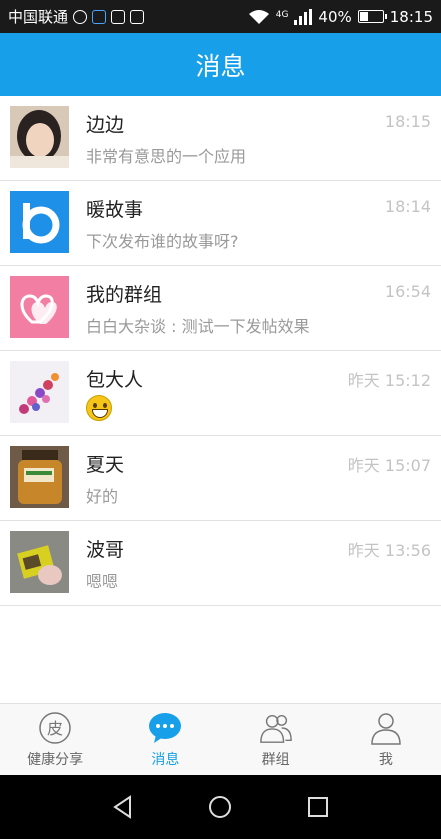 The height and width of the screenshot is (839, 441). Describe the element at coordinates (220, 308) in the screenshot. I see `conversation-item: 我的群组 白白大杂谈 : 测试一下发帖效果 16:54` at that location.